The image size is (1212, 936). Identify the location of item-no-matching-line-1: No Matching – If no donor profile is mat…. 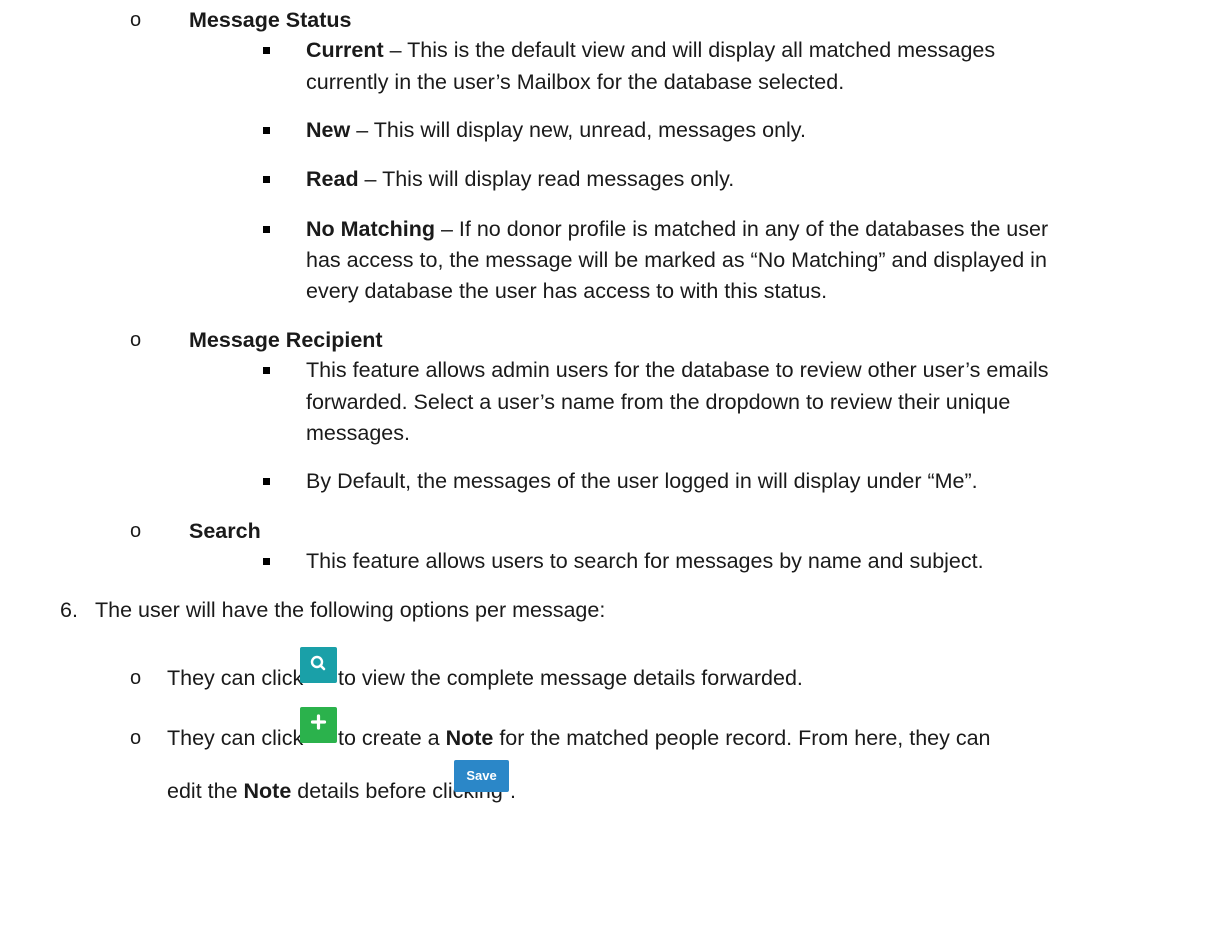
(677, 229).